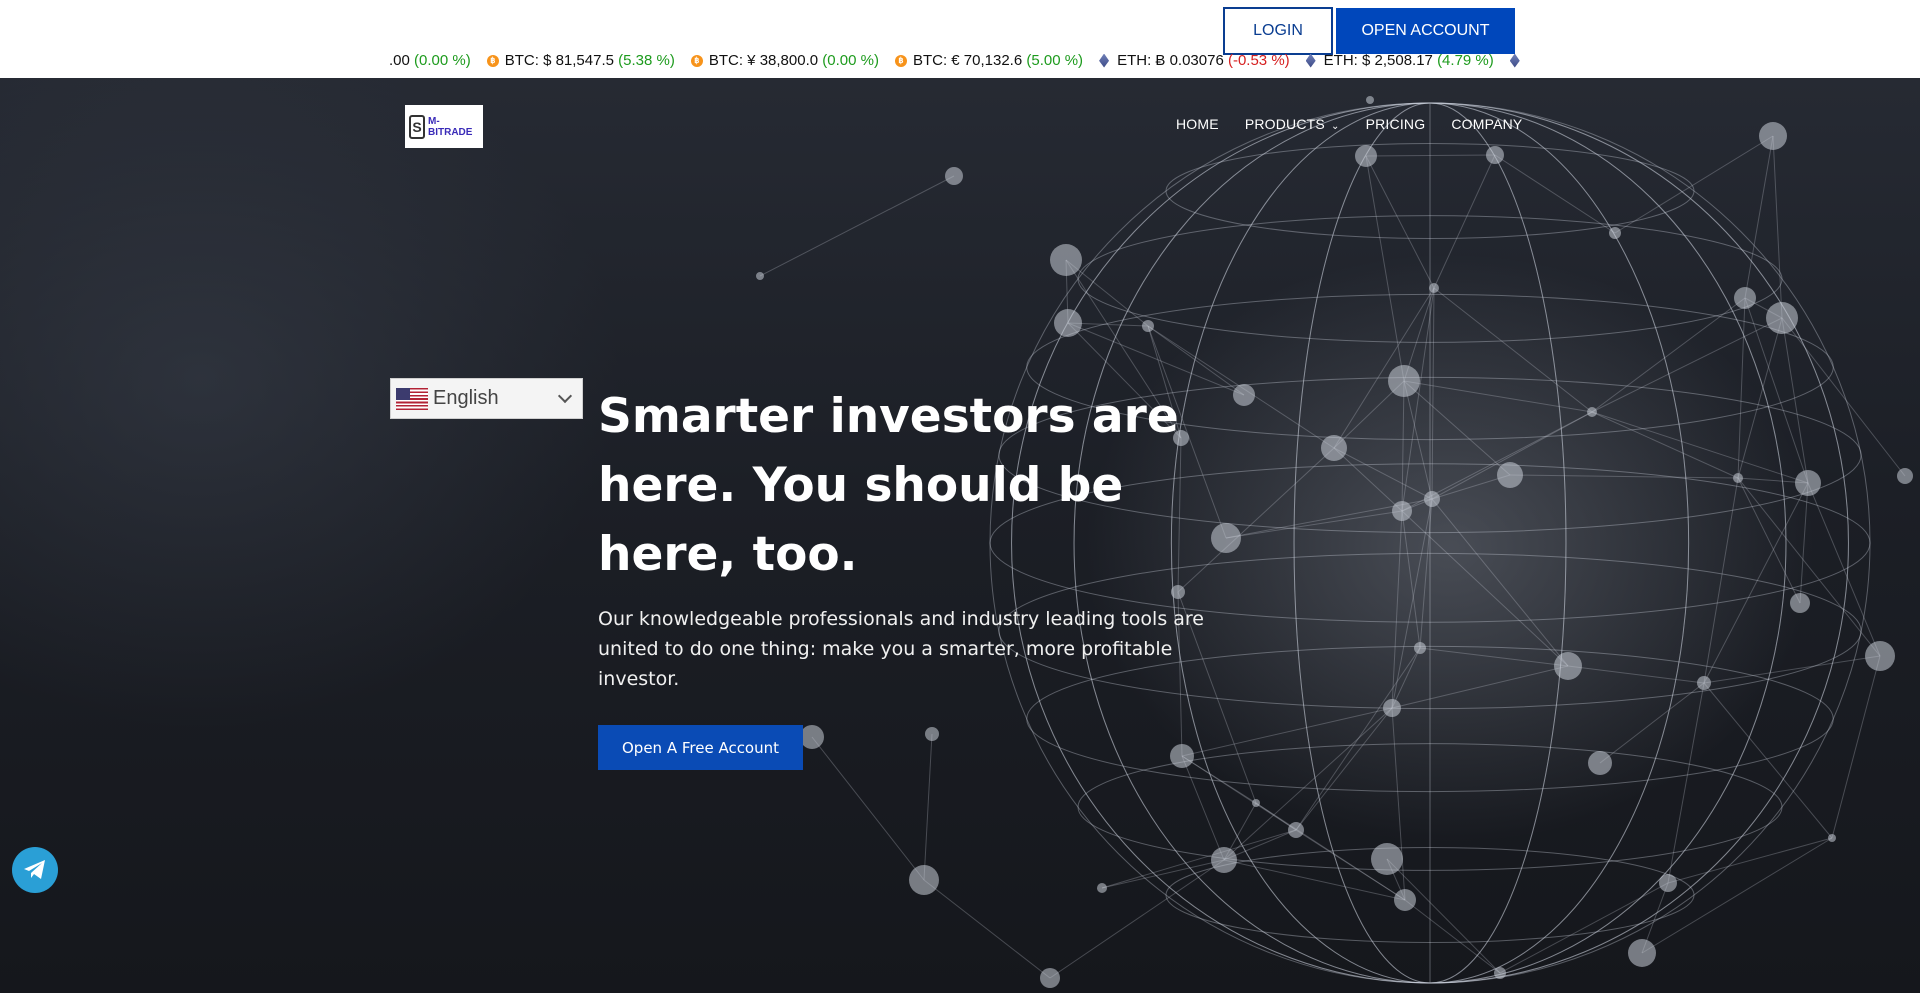 This screenshot has height=993, width=1920. Describe the element at coordinates (434, 121) in the screenshot. I see `logo-text-line1: M-` at that location.